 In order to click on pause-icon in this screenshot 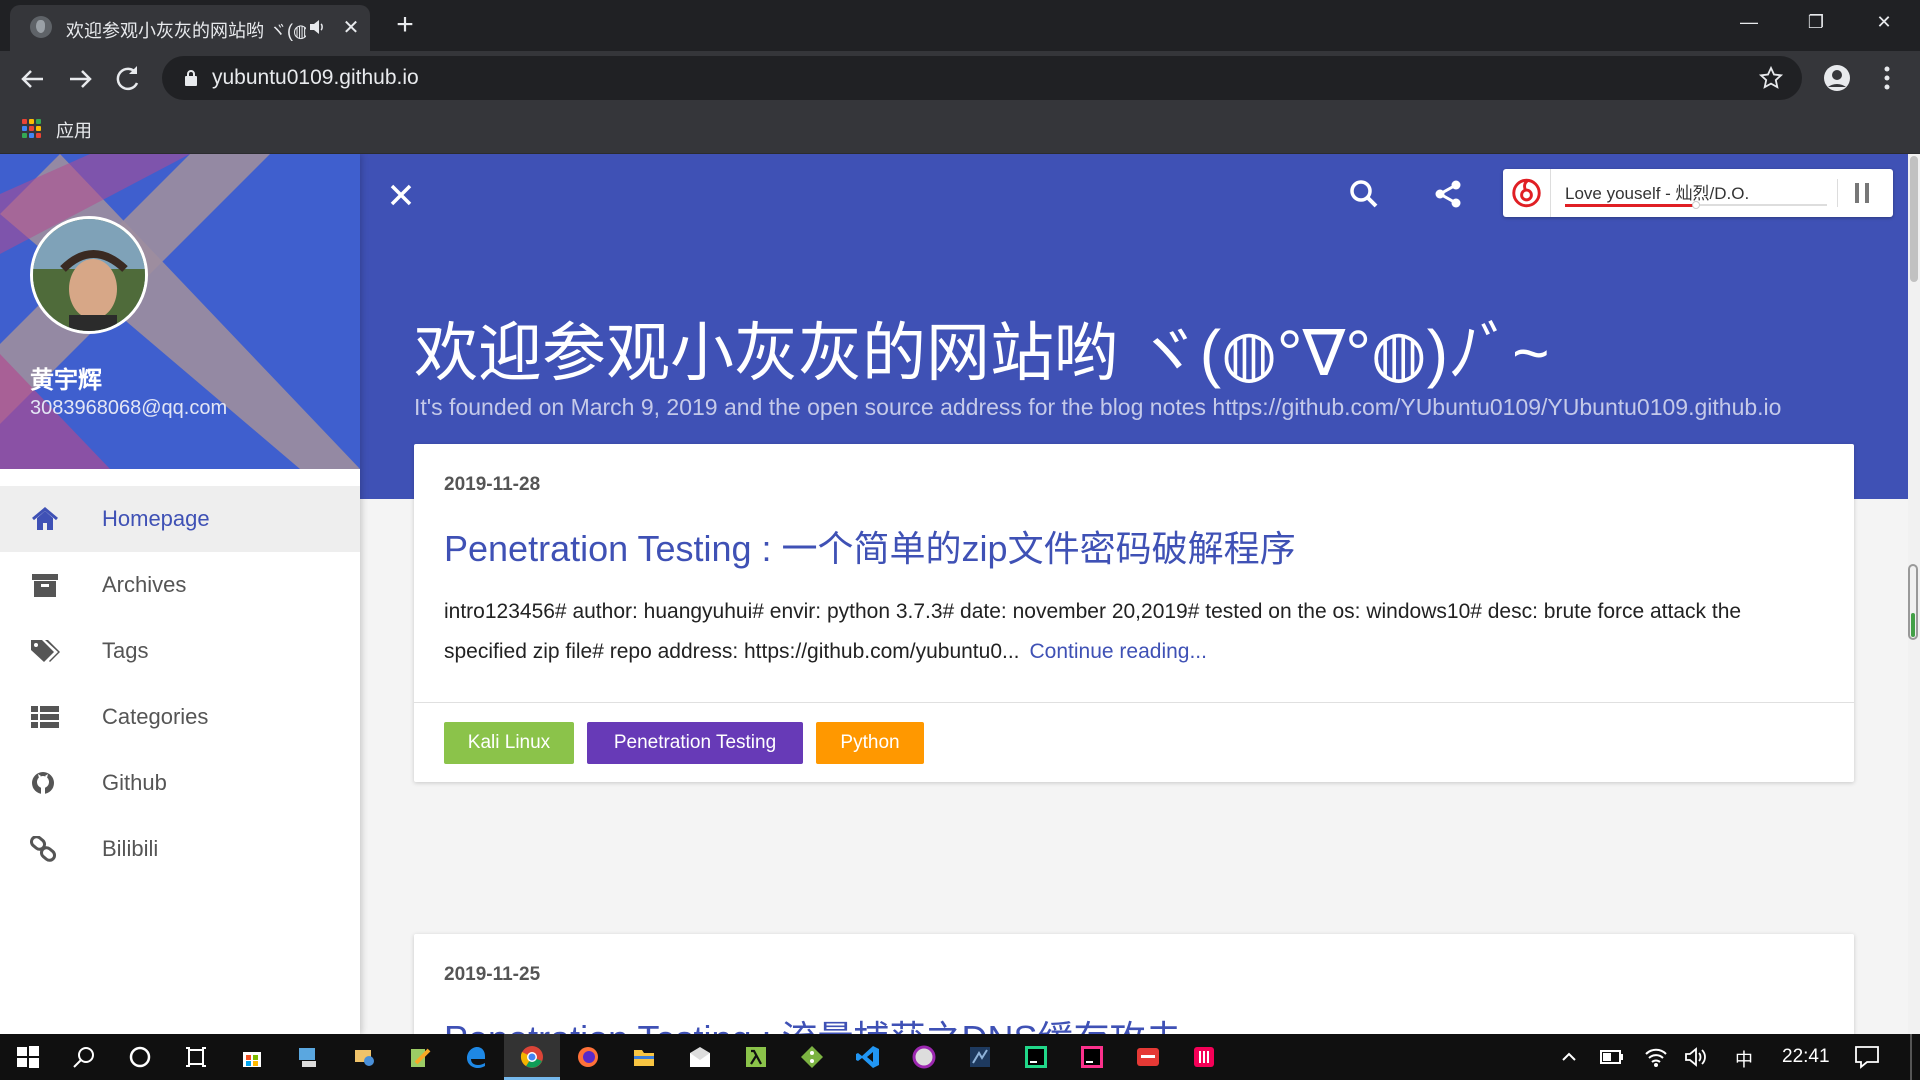, I will do `click(1863, 193)`.